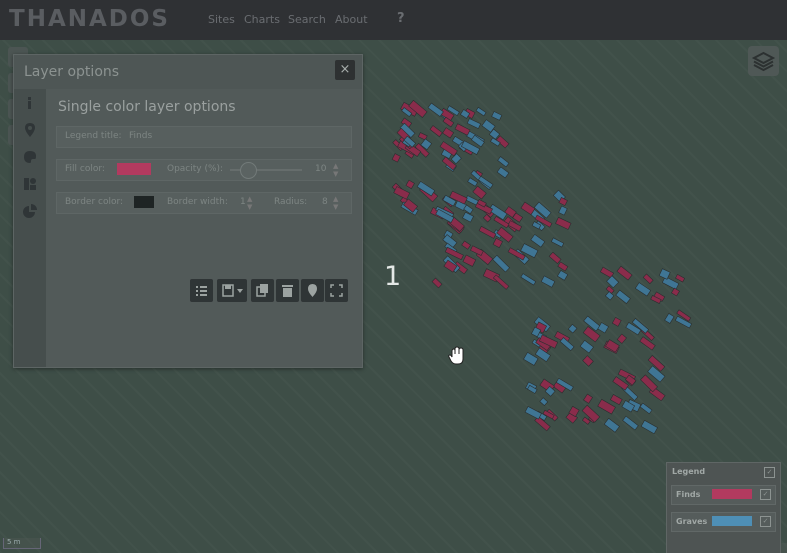 This screenshot has height=553, width=787. What do you see at coordinates (262, 19) in the screenshot?
I see `nav-link-charts: Charts` at bounding box center [262, 19].